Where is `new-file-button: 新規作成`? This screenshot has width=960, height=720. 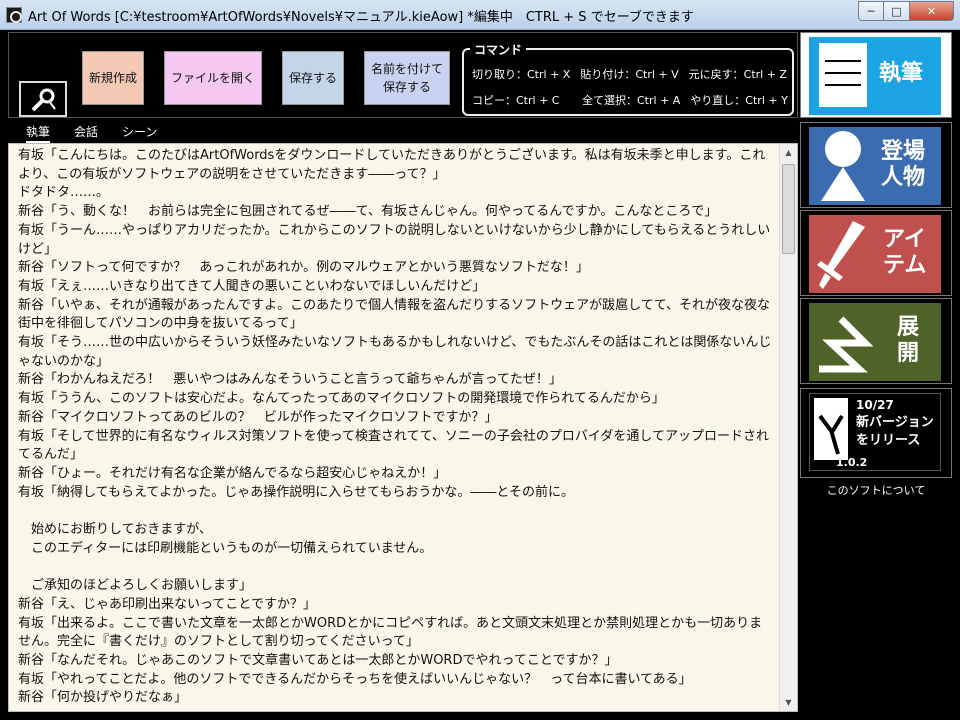 new-file-button: 新規作成 is located at coordinates (113, 78).